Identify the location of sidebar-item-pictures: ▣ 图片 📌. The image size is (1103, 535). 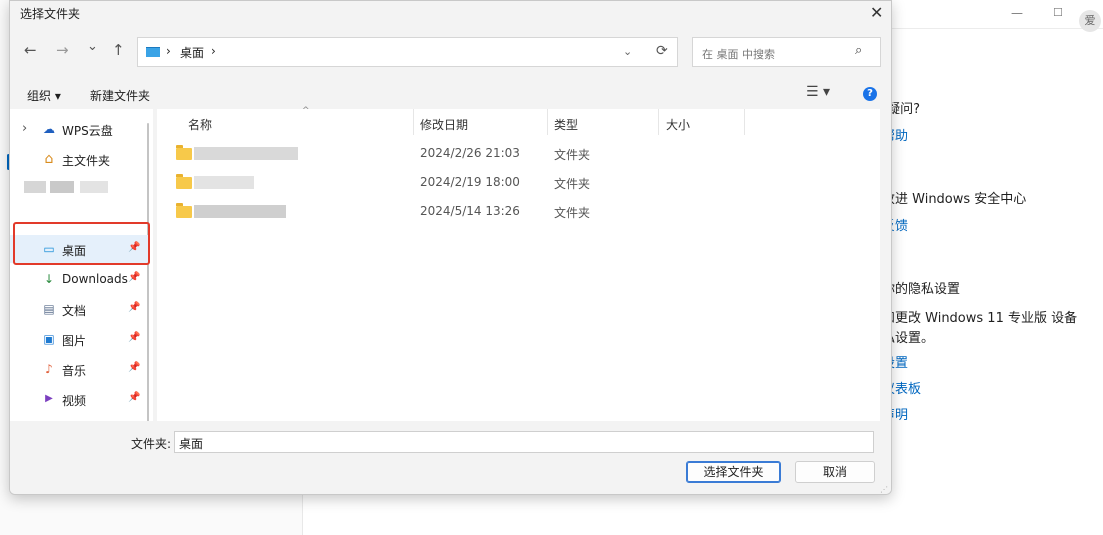
(80, 339).